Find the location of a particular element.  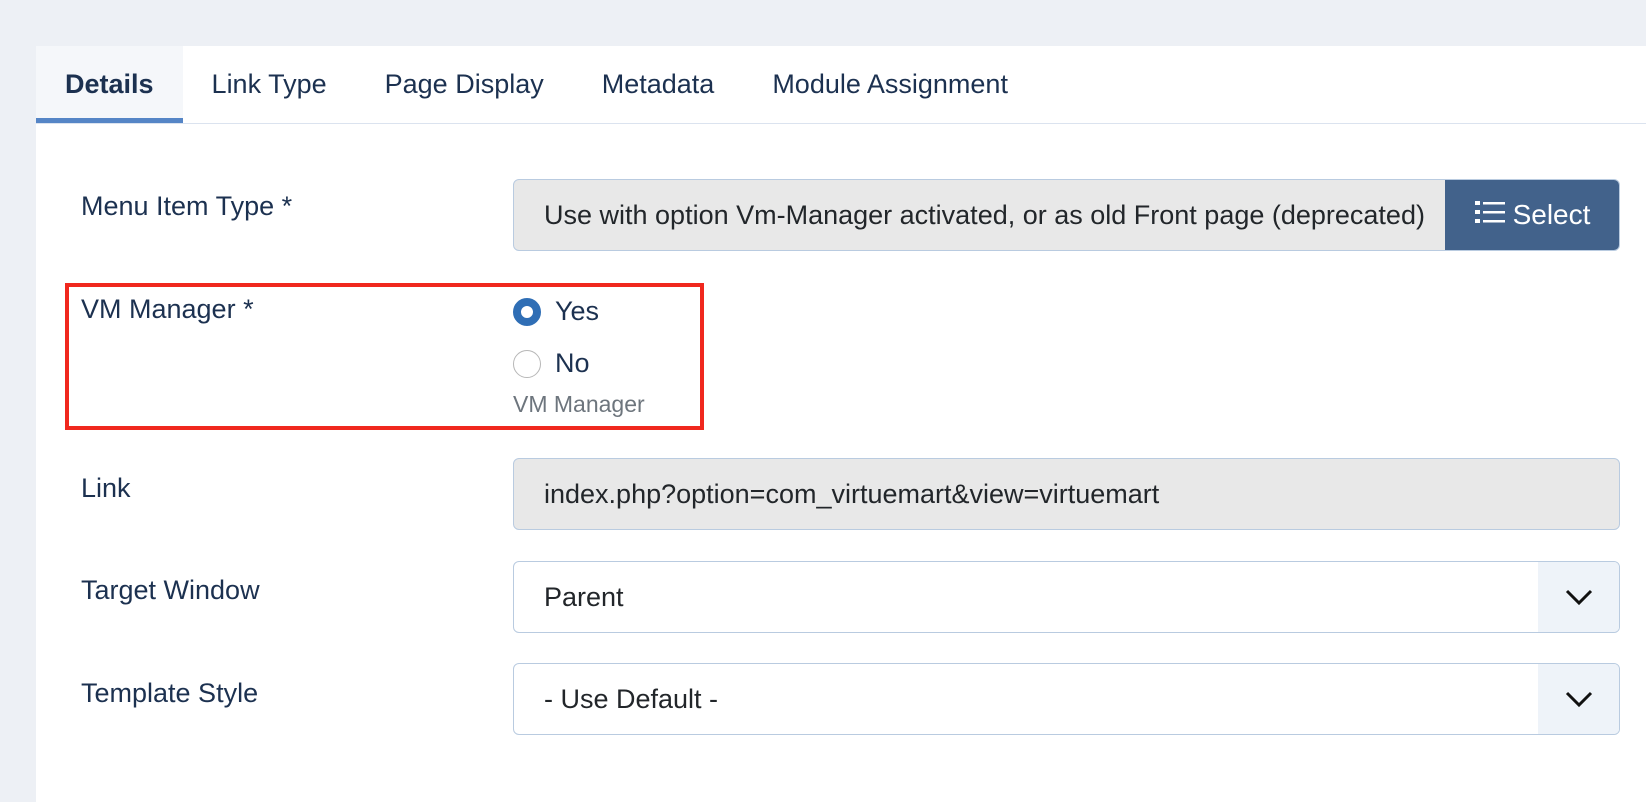

vm-manager-label: VM Manager * is located at coordinates (167, 309).